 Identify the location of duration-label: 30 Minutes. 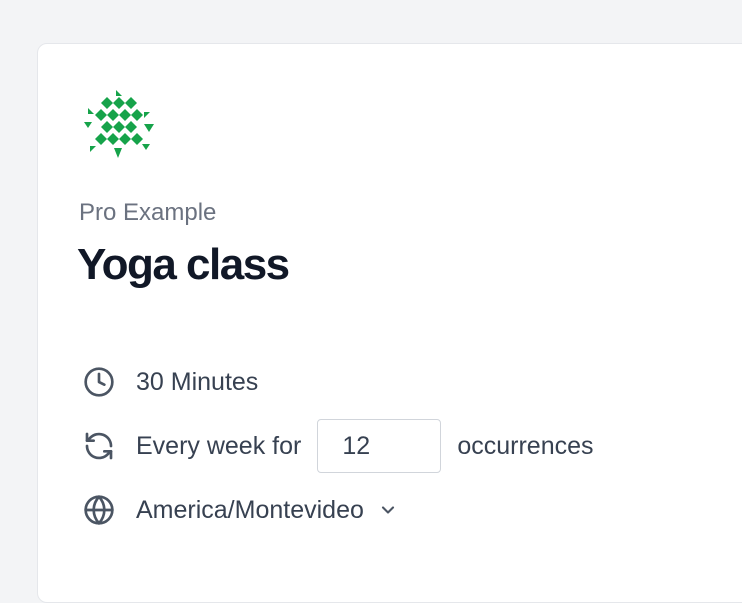
(197, 381).